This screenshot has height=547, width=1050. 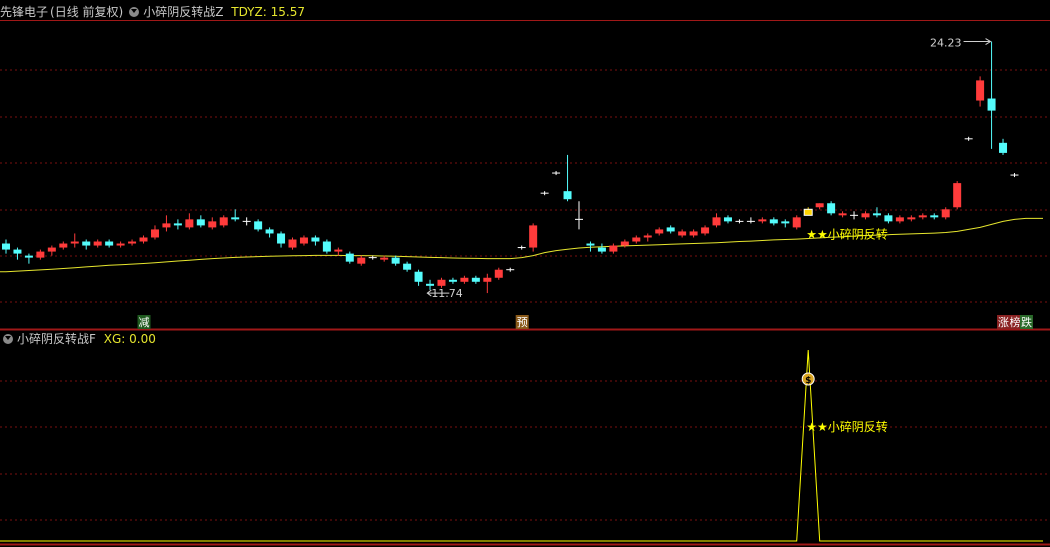 I want to click on marker-label: 跌, so click(x=1026, y=322).